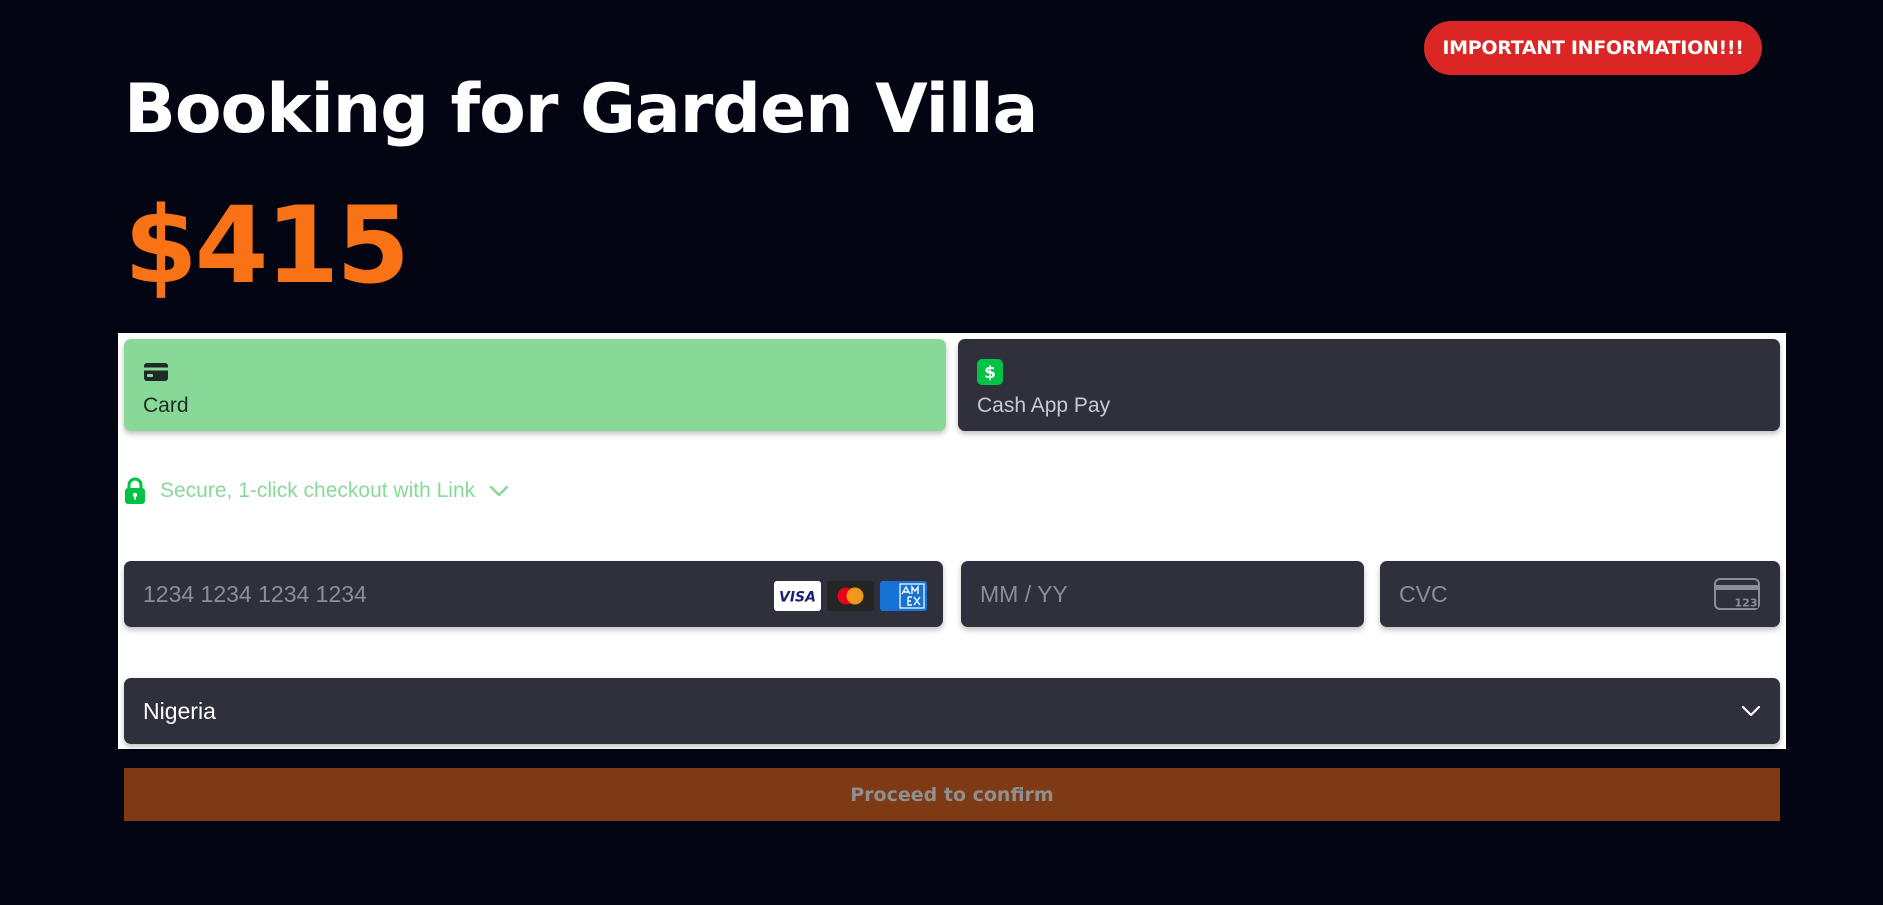 The width and height of the screenshot is (1883, 905). What do you see at coordinates (179, 711) in the screenshot?
I see `country-selected-value: Nigeria` at bounding box center [179, 711].